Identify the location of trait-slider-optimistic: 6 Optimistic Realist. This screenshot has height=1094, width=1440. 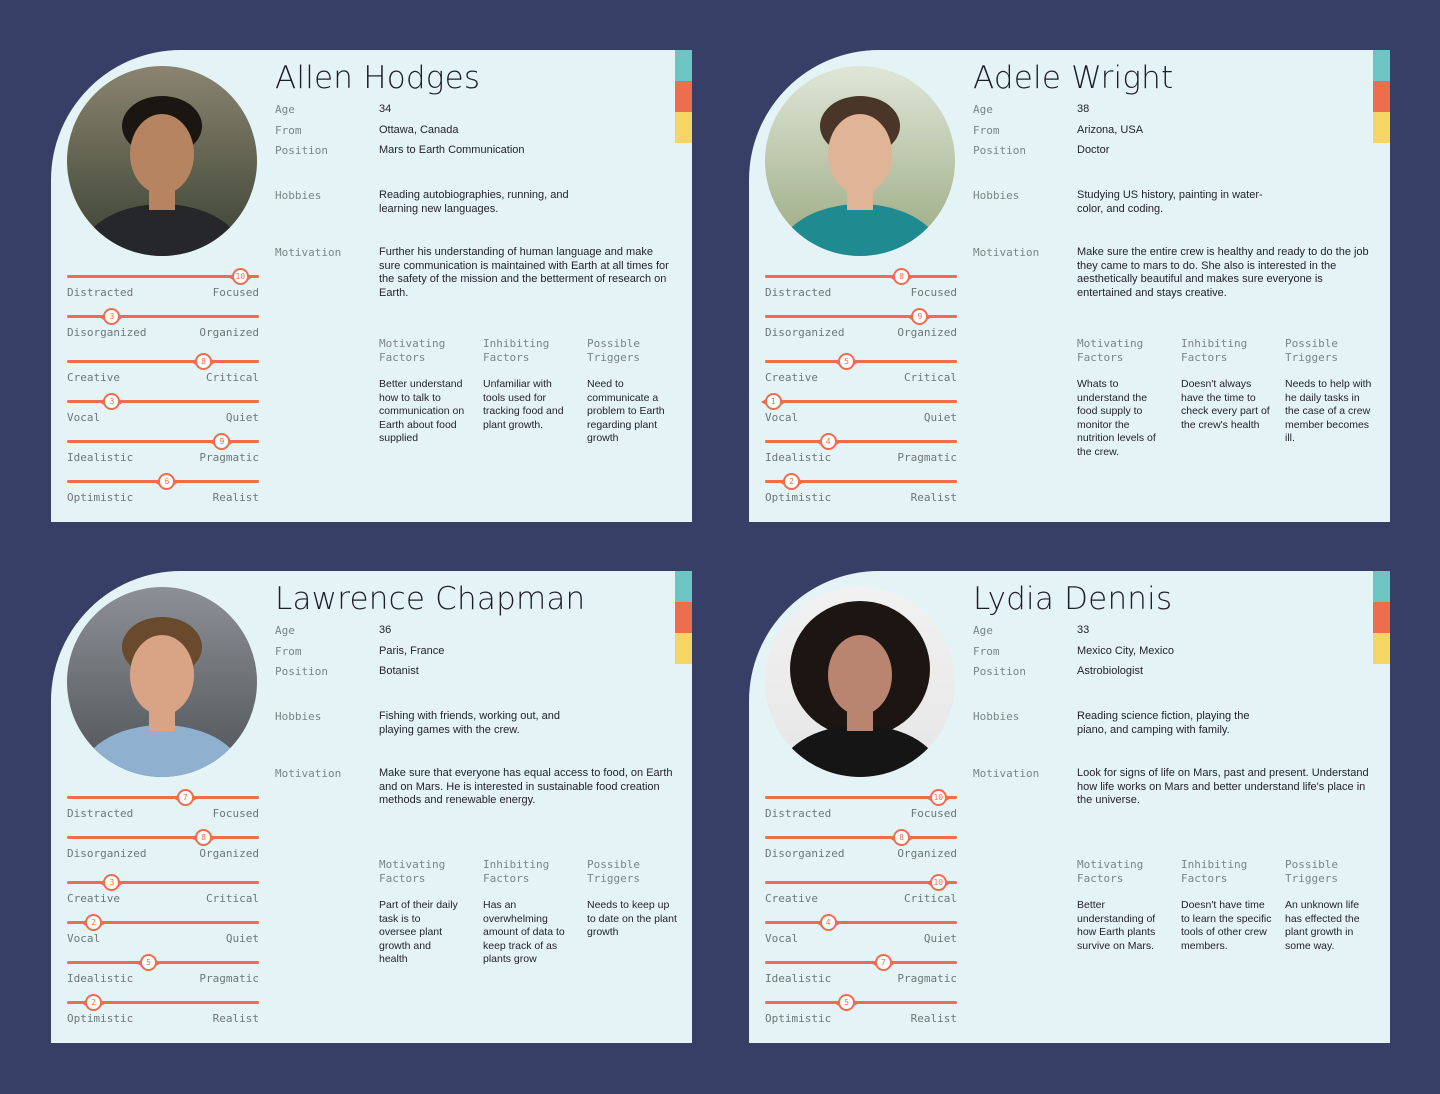
(163, 493).